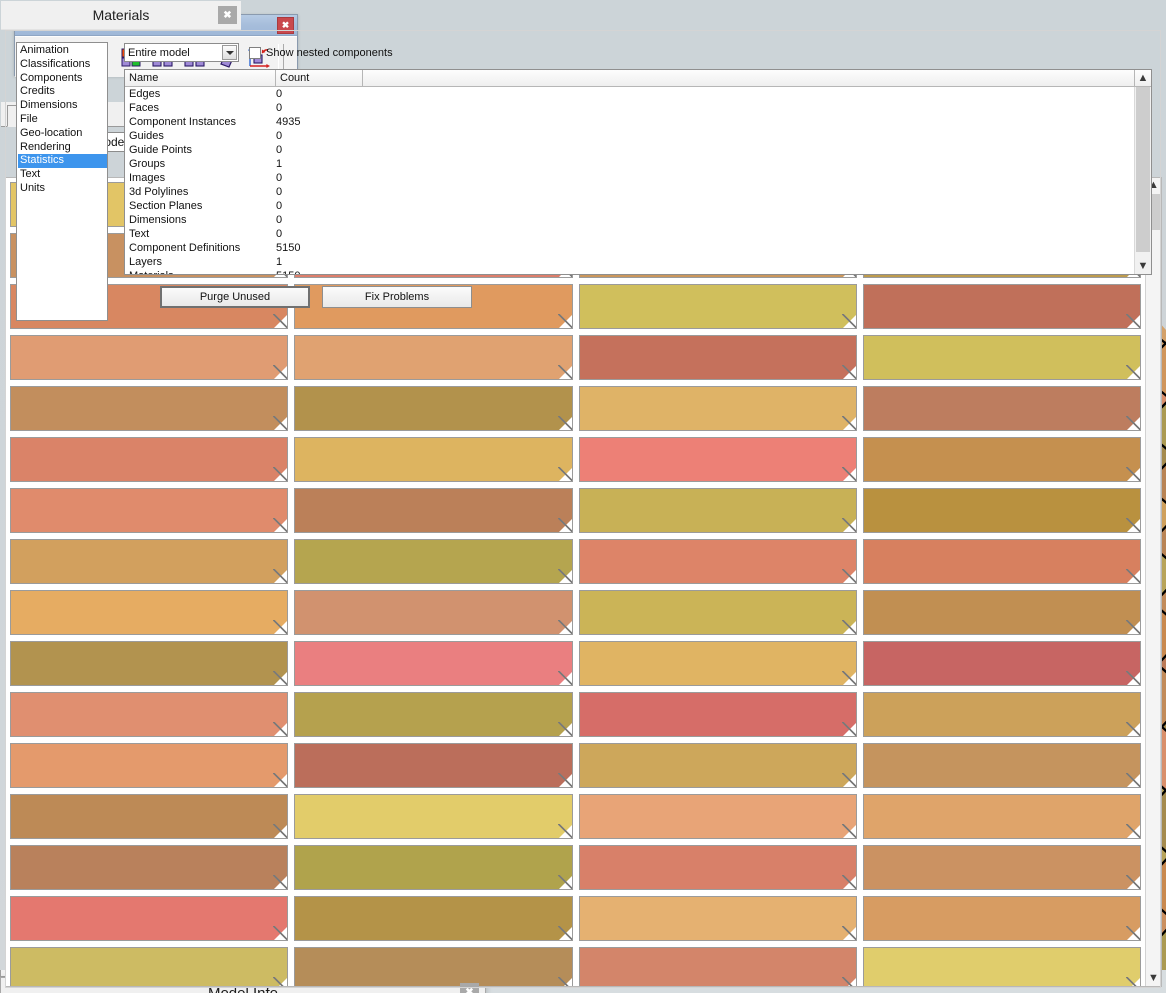 The width and height of the screenshot is (1166, 993). Describe the element at coordinates (139, 234) in the screenshot. I see `cell-name: Text` at that location.